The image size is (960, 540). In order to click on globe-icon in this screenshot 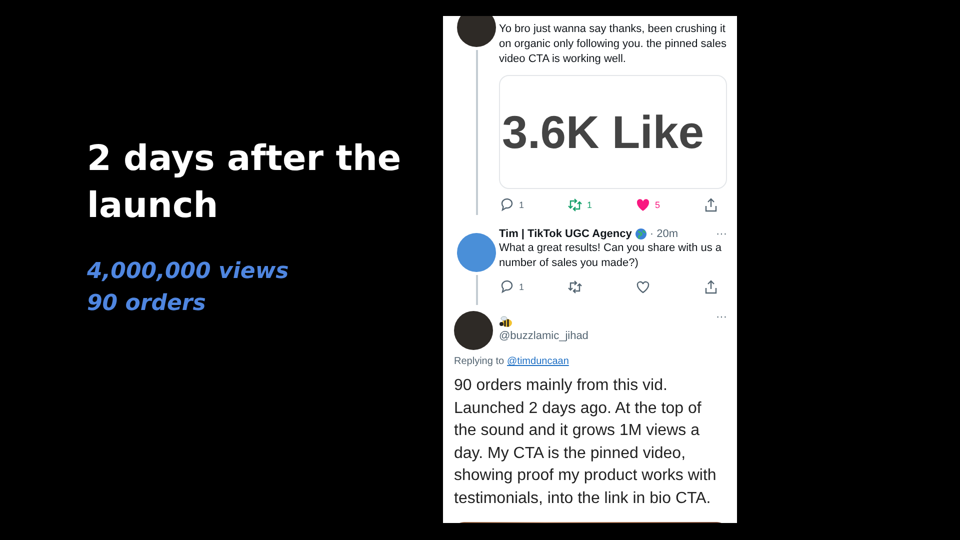, I will do `click(640, 234)`.